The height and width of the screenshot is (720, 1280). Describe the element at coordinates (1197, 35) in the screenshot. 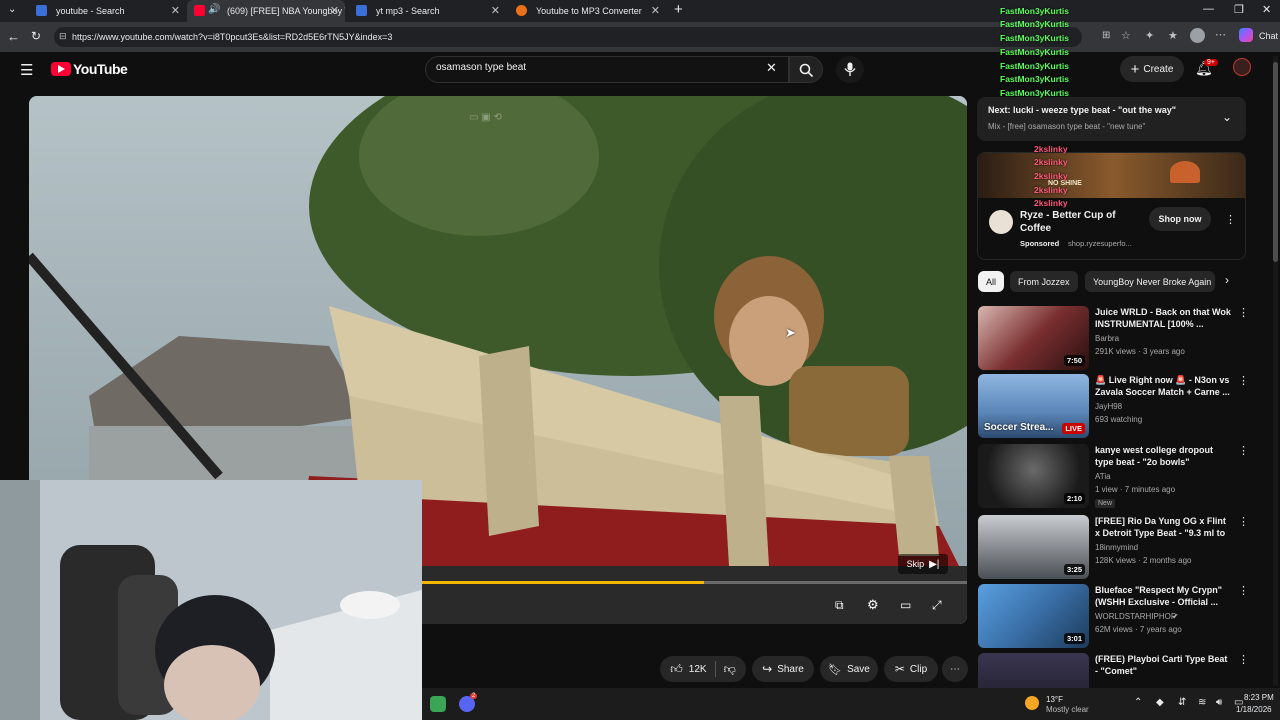

I see `profile-avatar` at that location.